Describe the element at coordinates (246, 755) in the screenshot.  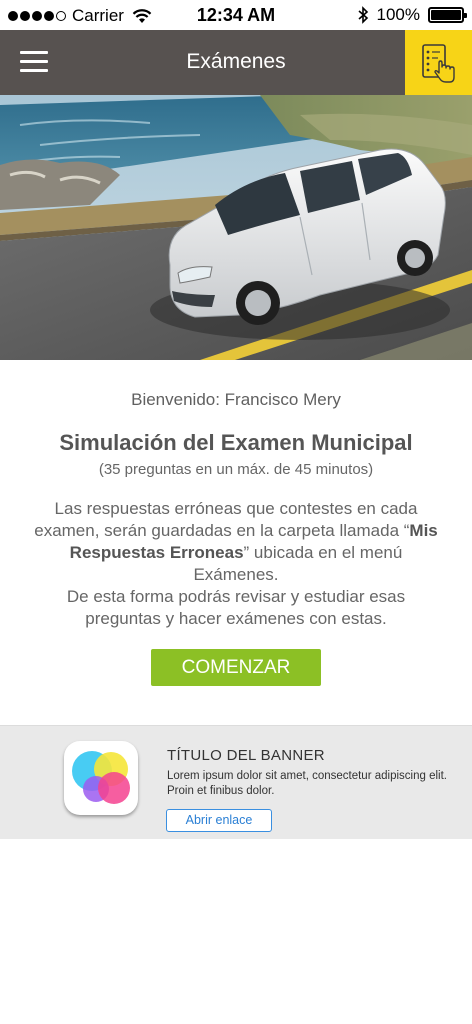
I see `banner-title: TÍTULO DEL BANNER` at that location.